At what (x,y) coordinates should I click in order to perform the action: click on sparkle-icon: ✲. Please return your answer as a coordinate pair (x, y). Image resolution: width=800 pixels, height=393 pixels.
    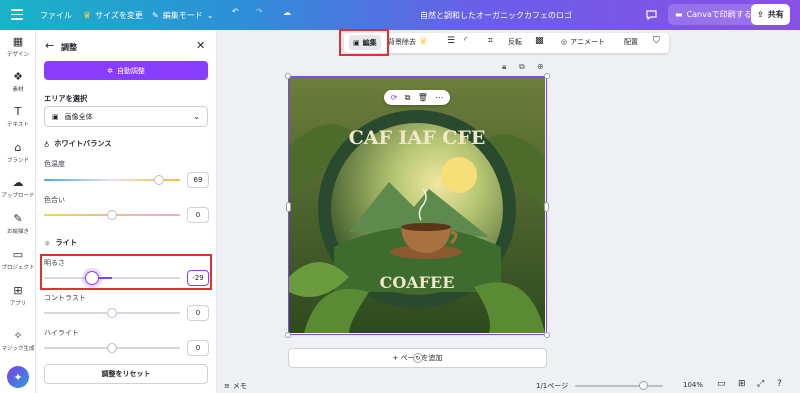
    Looking at the image, I should click on (110, 70).